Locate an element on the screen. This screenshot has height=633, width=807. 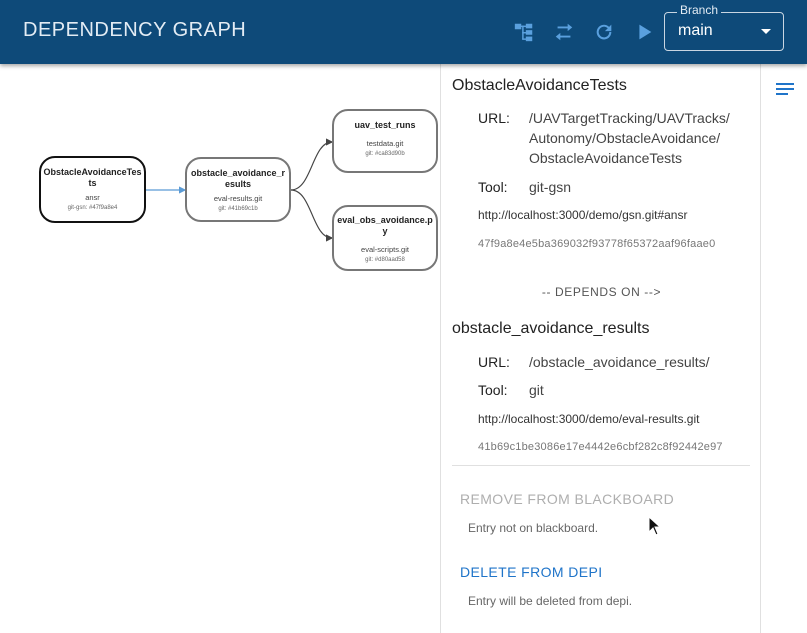
node-repo: eval-scripts.git is located at coordinates (385, 249).